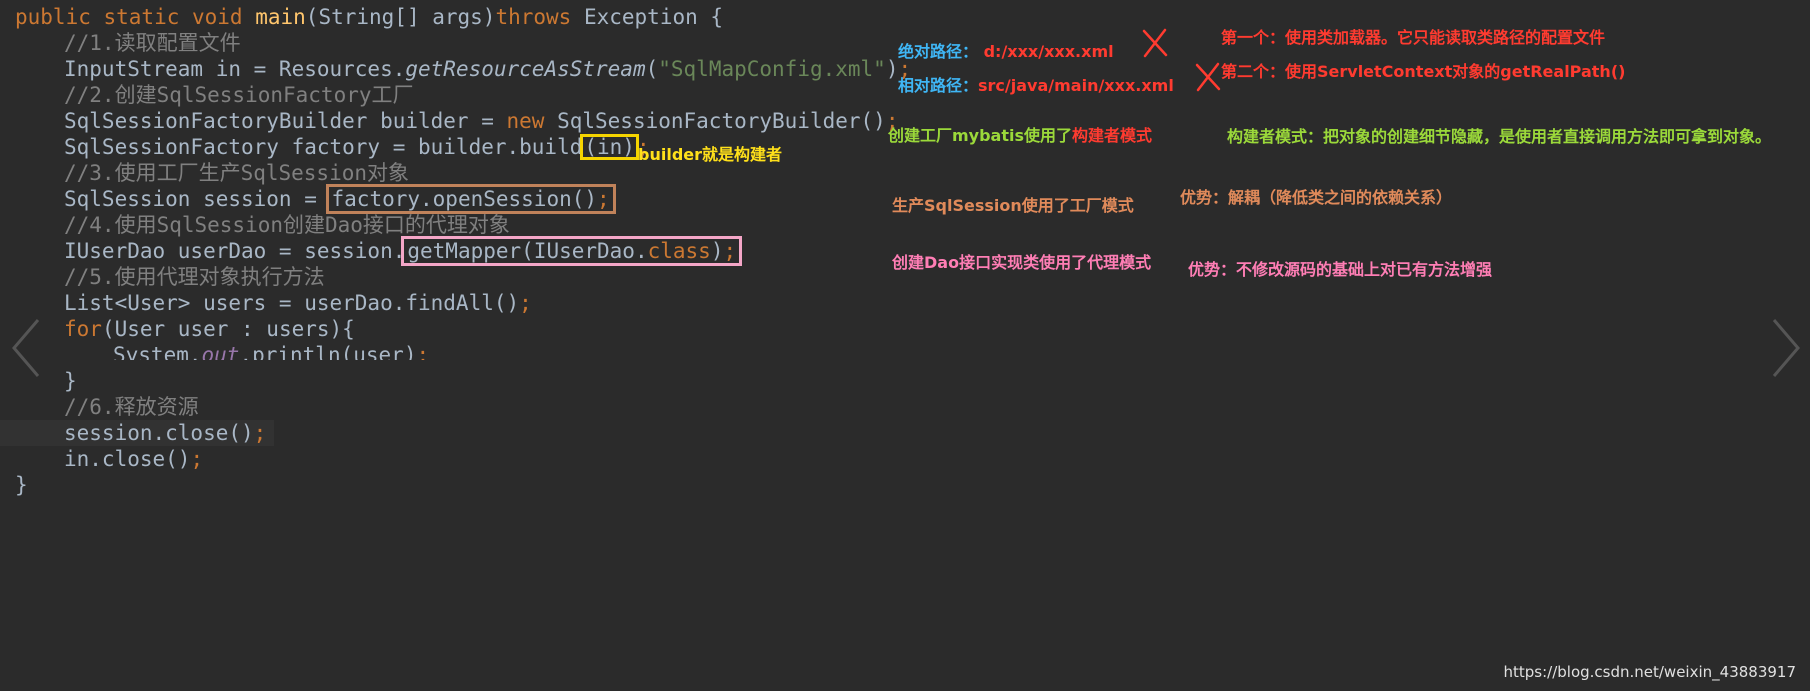 This screenshot has width=1810, height=691. I want to click on code-text: (User user : users){, so click(228, 329).